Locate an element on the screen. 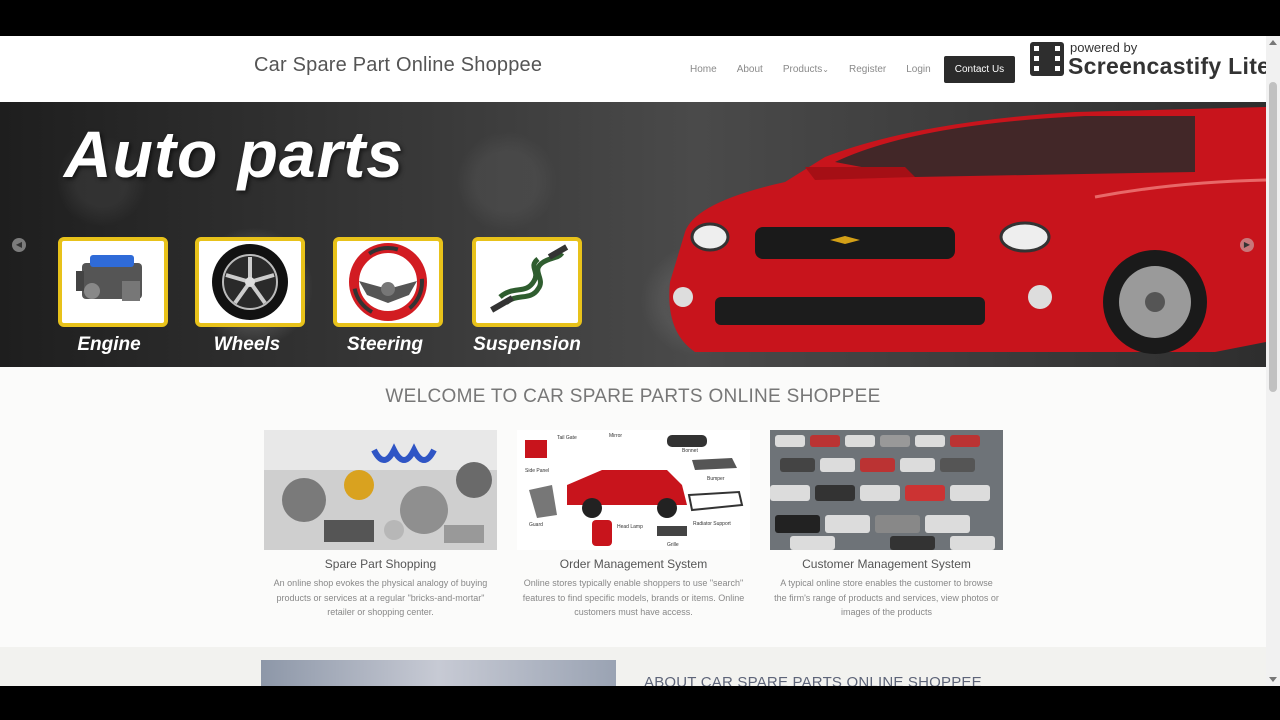  part-label-head-lamp: Head Lamp is located at coordinates (630, 527).